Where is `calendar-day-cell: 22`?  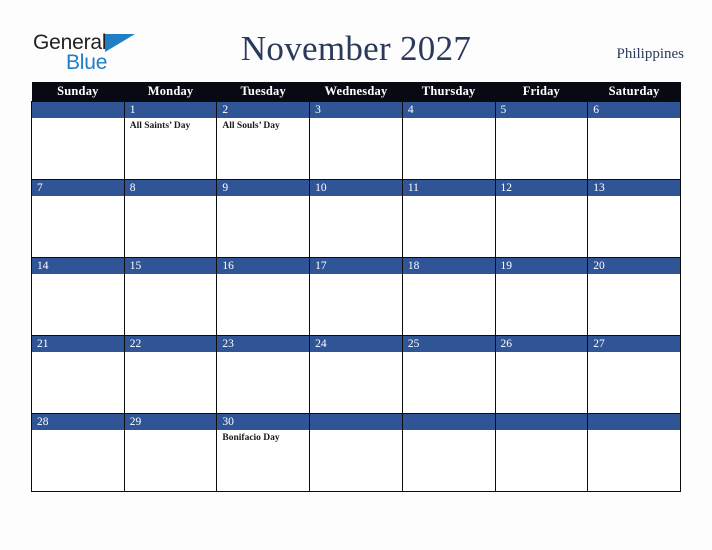
calendar-day-cell: 22 is located at coordinates (170, 374).